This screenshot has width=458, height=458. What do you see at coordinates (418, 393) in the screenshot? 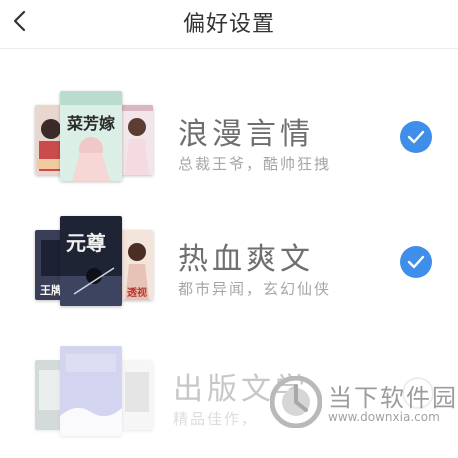
I see `unselected-check-toggle` at bounding box center [418, 393].